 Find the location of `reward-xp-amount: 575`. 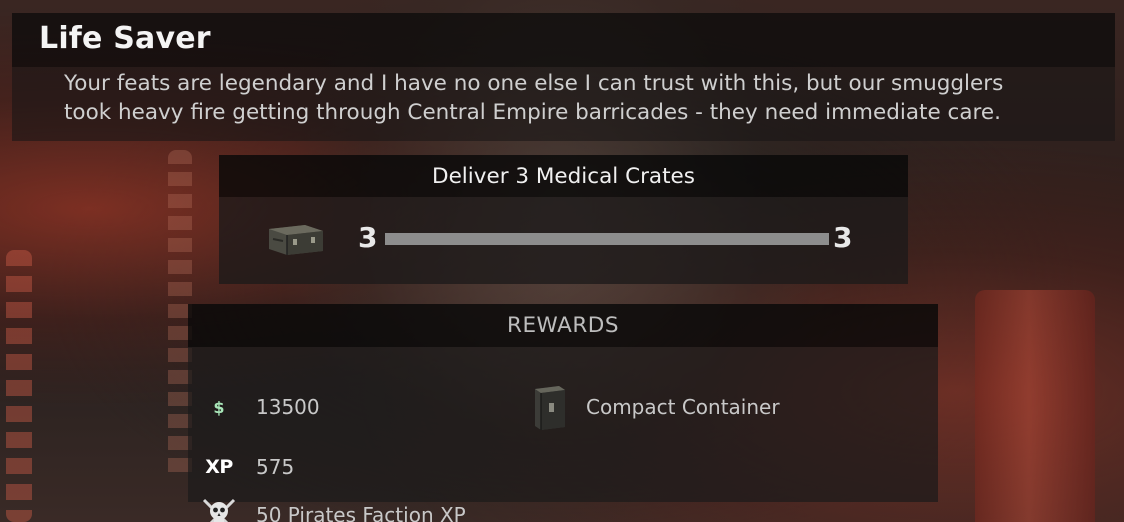

reward-xp-amount: 575 is located at coordinates (275, 467).